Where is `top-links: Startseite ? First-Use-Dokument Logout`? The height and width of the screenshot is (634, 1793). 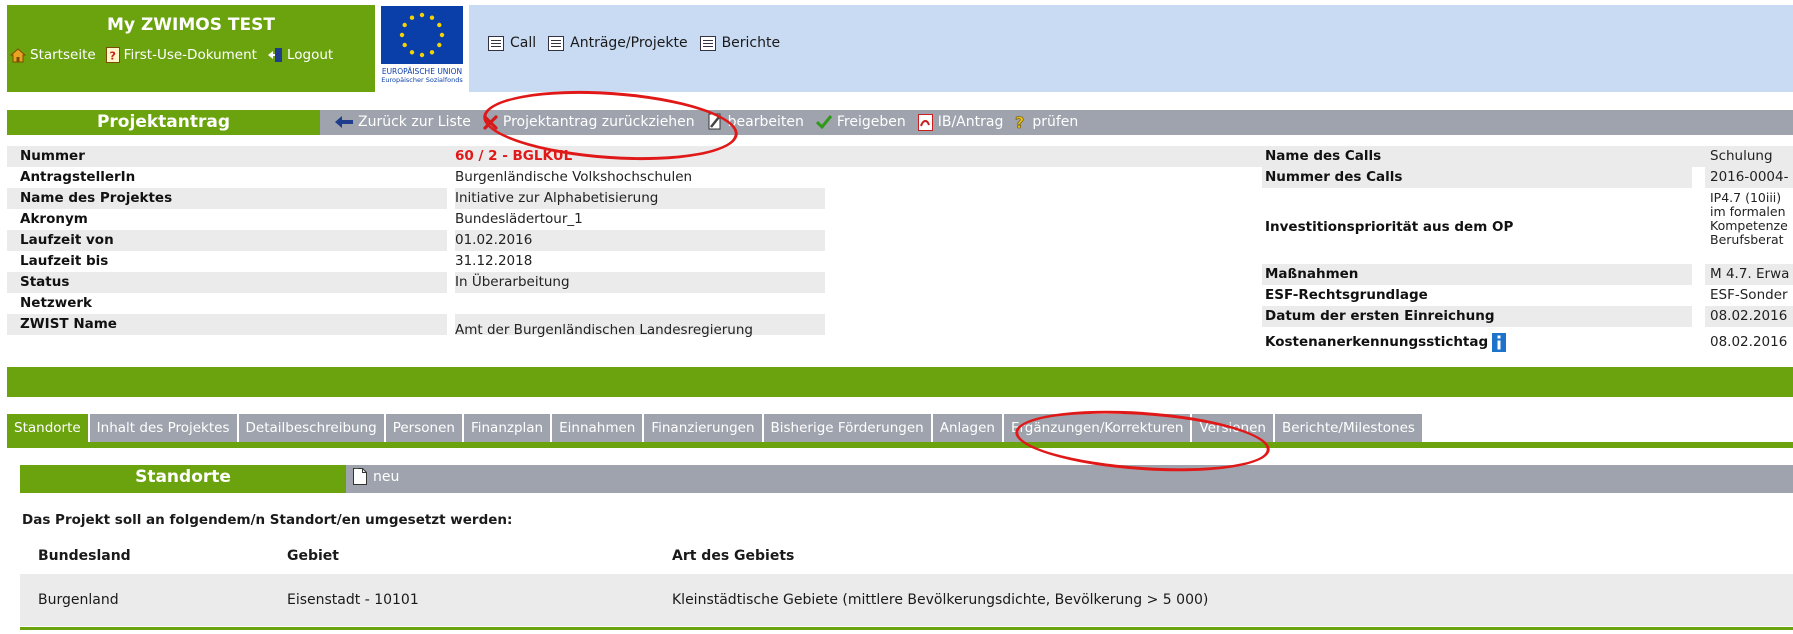
top-links: Startseite ? First-Use-Dokument Logout is located at coordinates (174, 55).